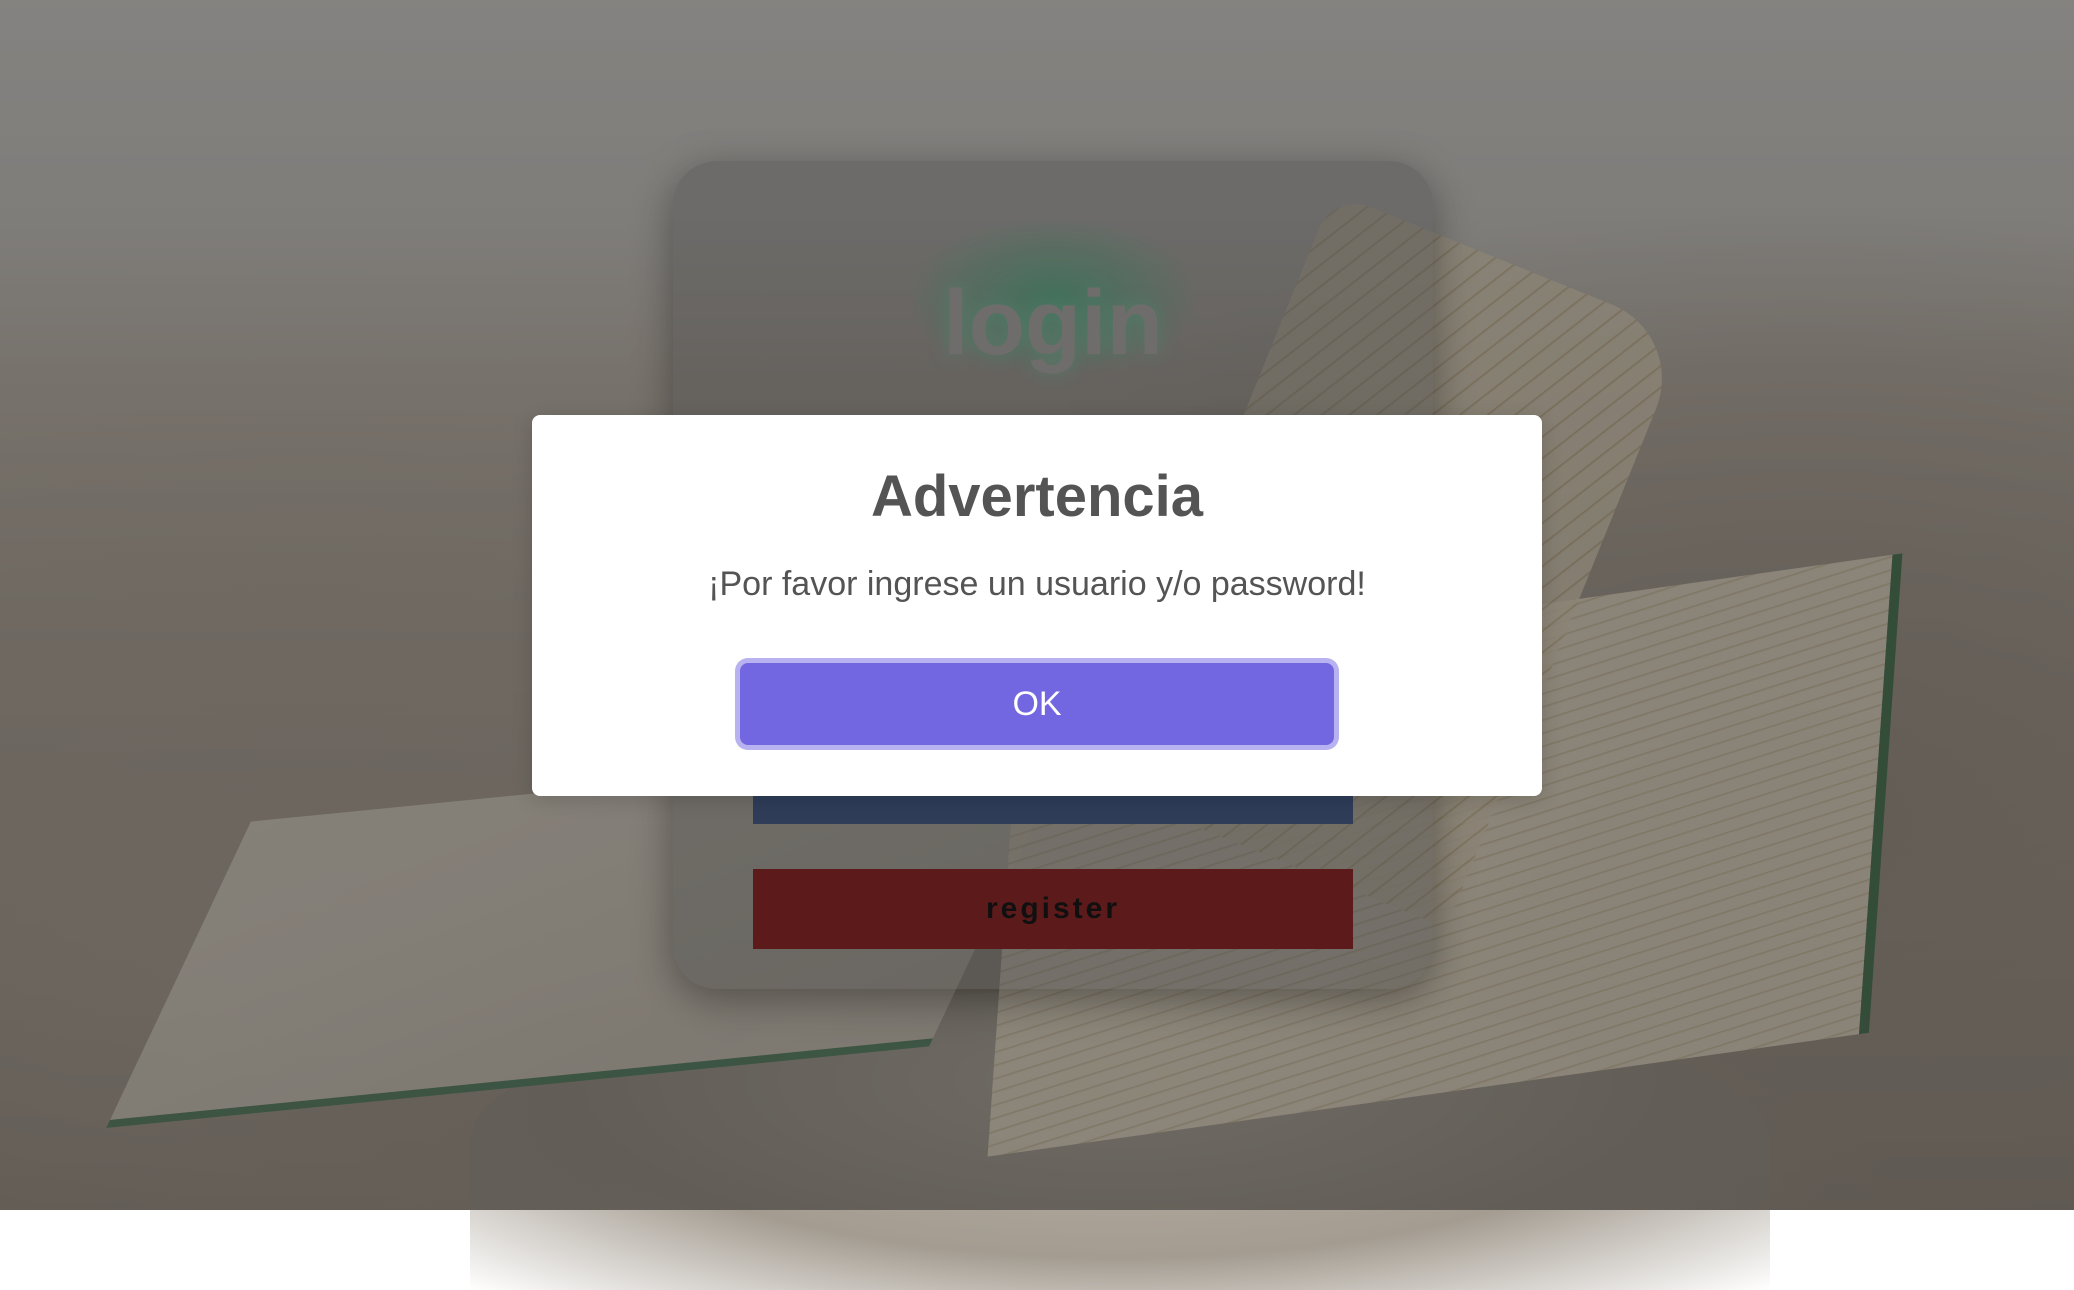 Image resolution: width=2074 pixels, height=1290 pixels. What do you see at coordinates (1037, 704) in the screenshot?
I see `ok-button: OK` at bounding box center [1037, 704].